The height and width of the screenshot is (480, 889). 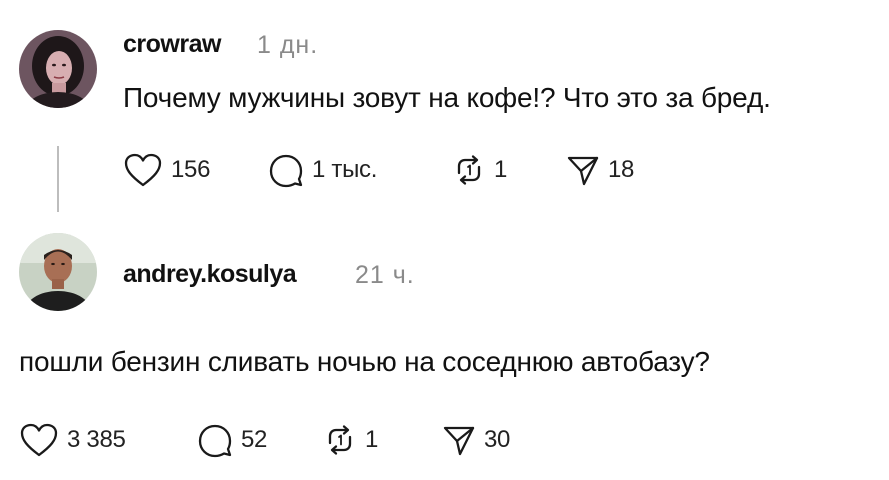 I want to click on like-button: 156, so click(x=166, y=170).